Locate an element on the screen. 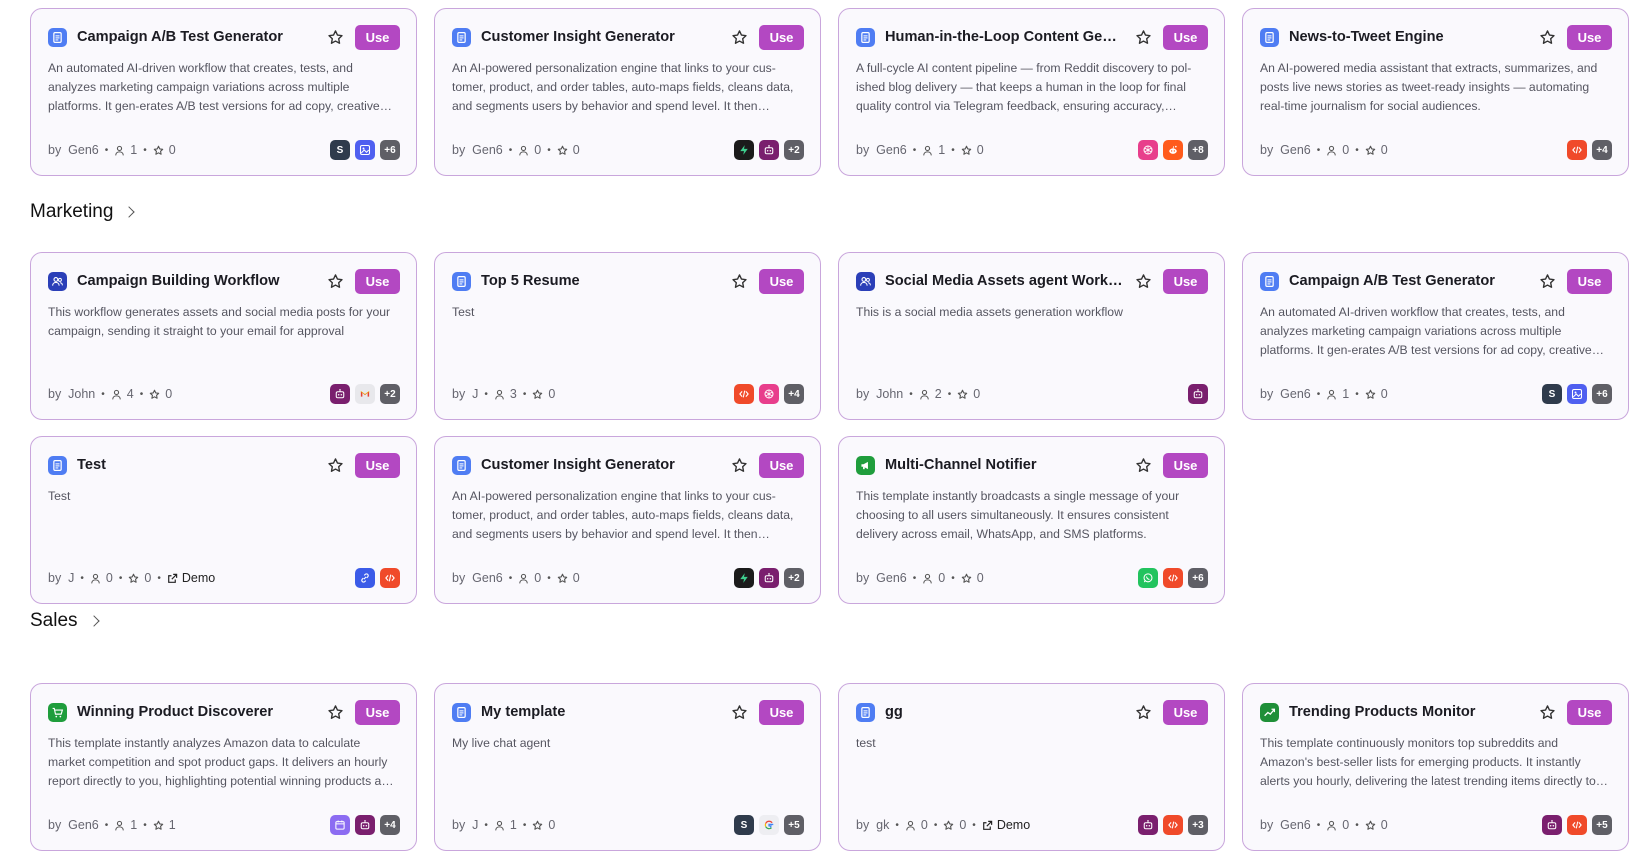 Image resolution: width=1639 pixels, height=866 pixels. template-card: Test Use Test by J • 0 • 0 • Demo is located at coordinates (223, 520).